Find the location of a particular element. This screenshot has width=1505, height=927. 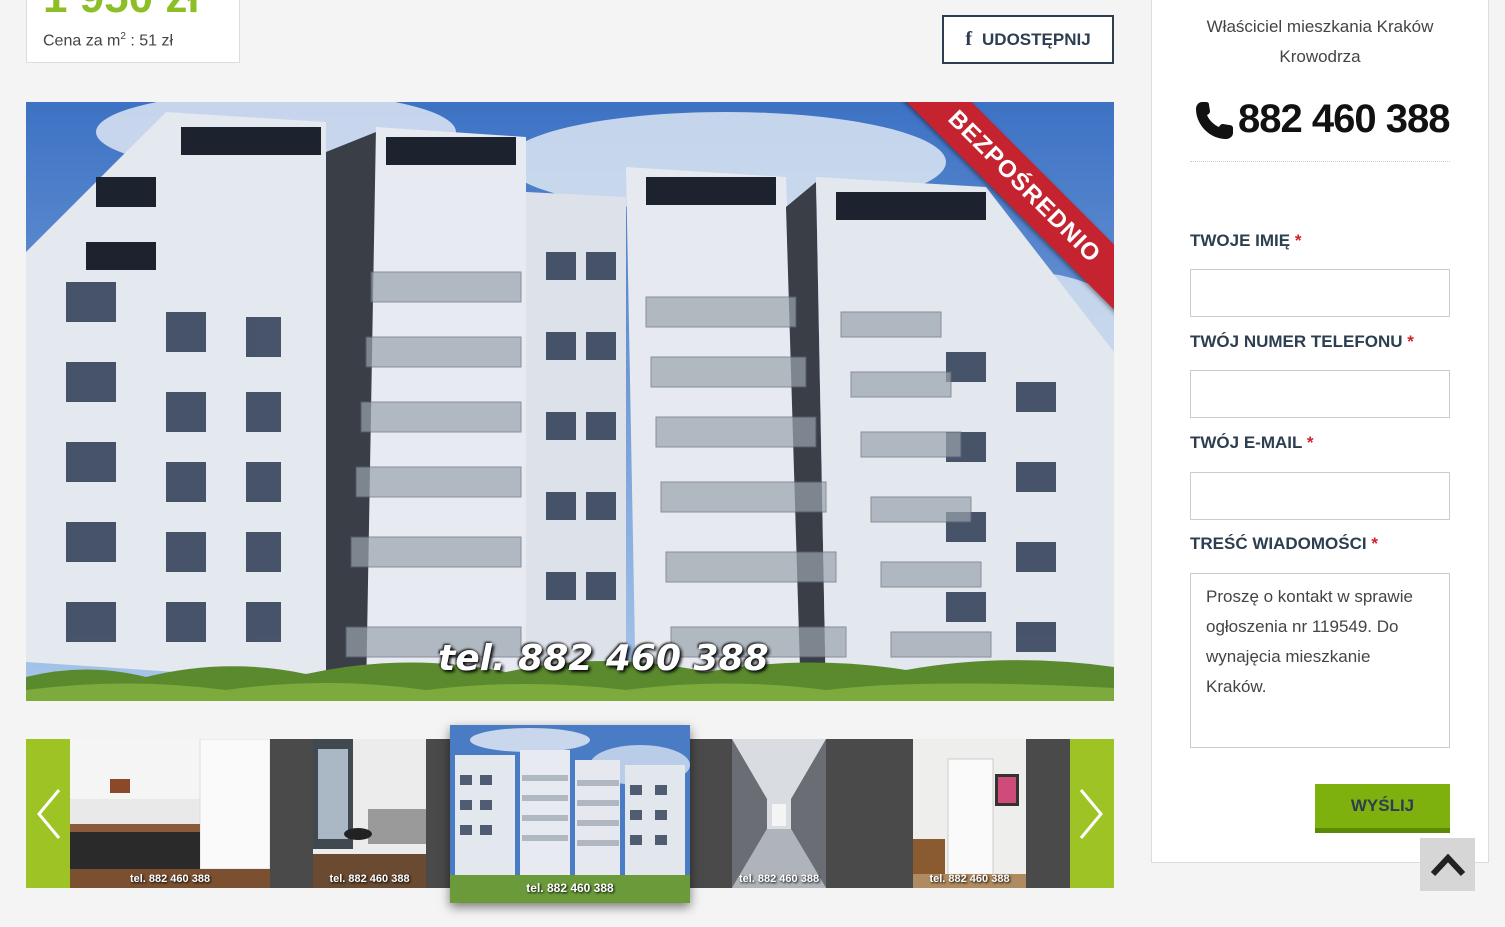

gallery-prev-button is located at coordinates (48, 813).